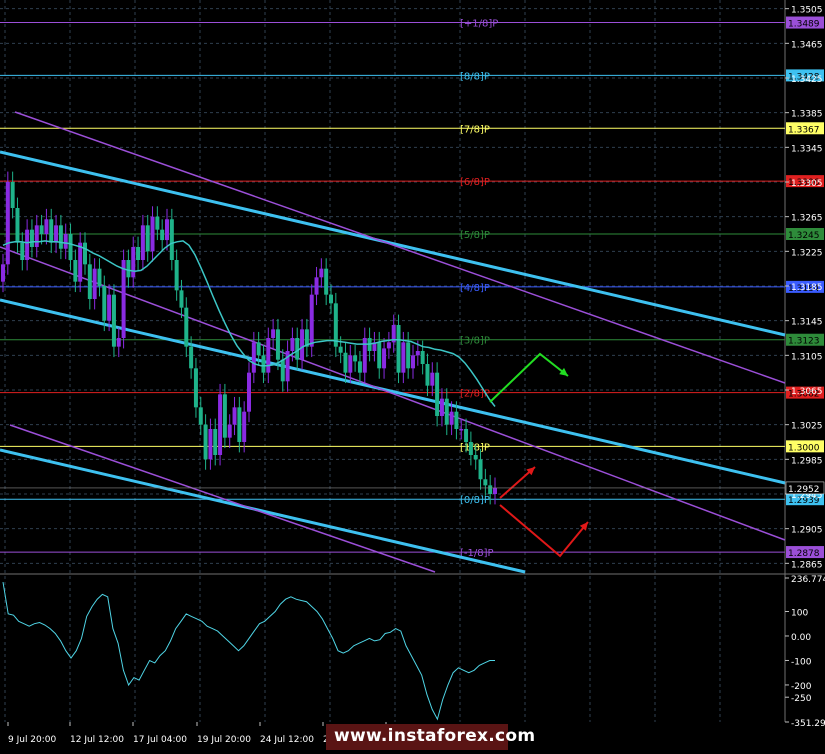 The width and height of the screenshot is (825, 754). I want to click on murrey-label: [3/8]P, so click(475, 341).